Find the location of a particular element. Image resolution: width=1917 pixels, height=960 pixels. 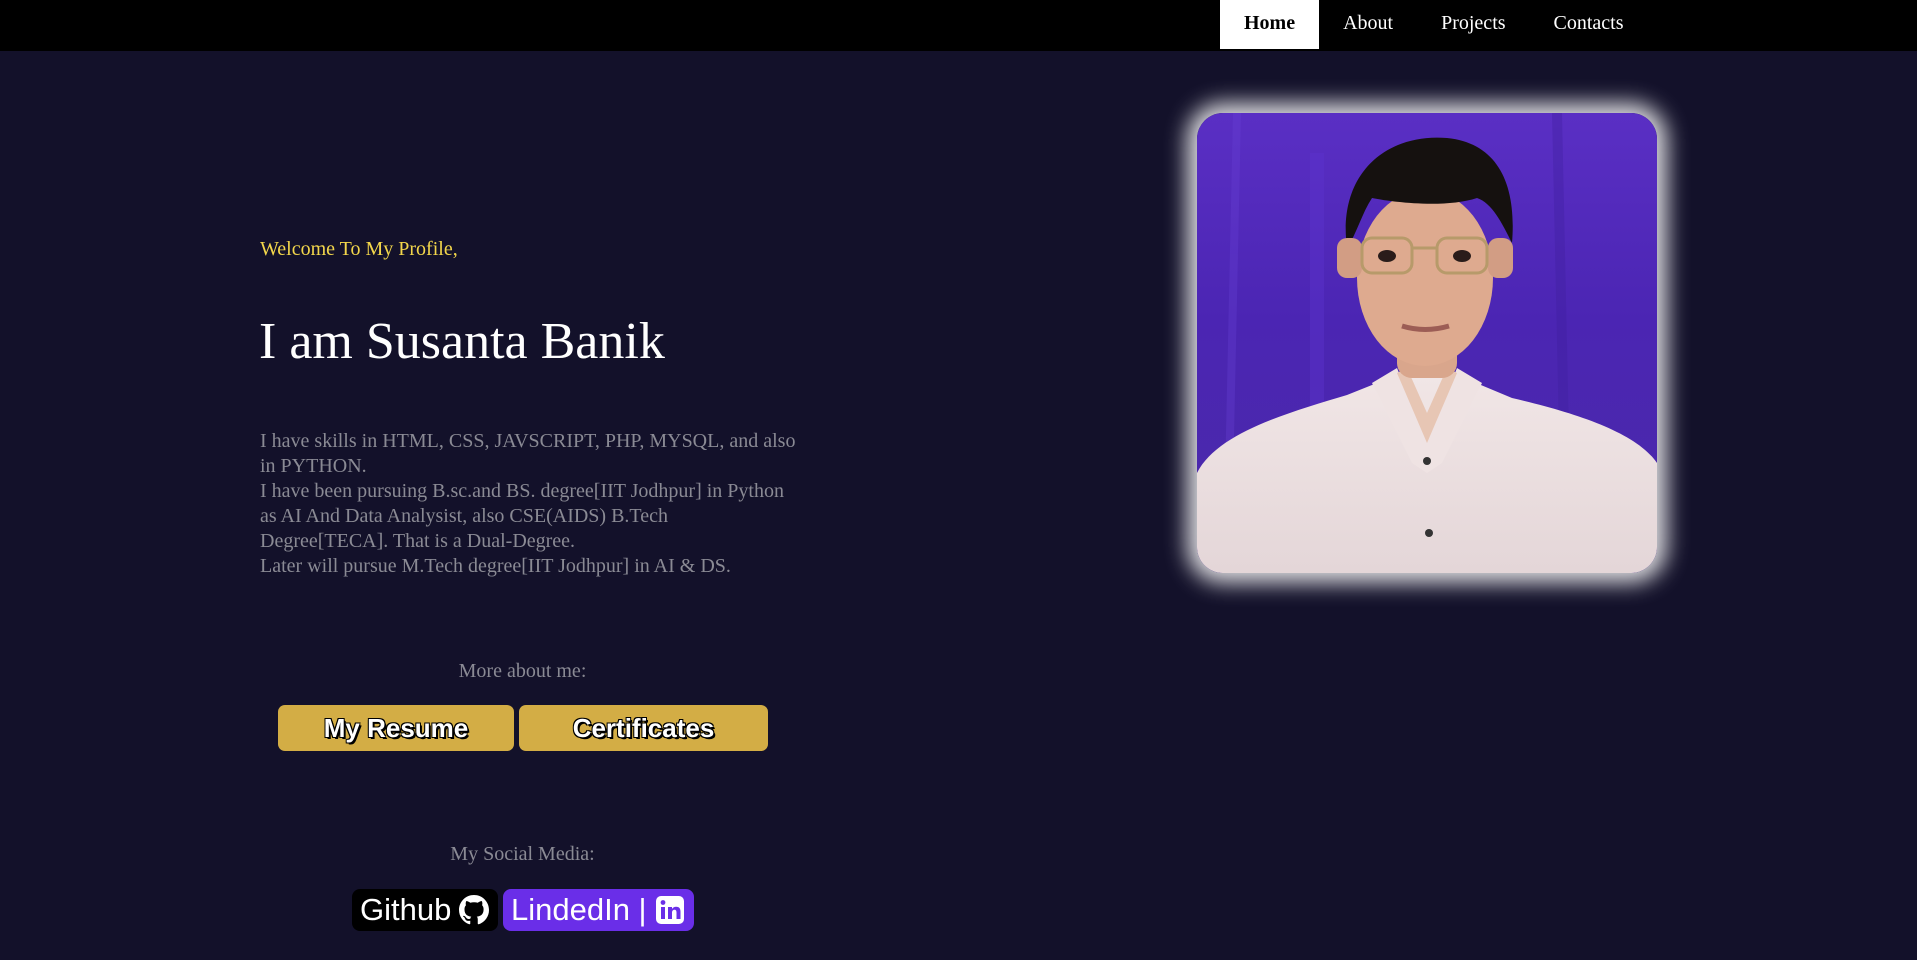

welcome-text: Welcome To My Profile, is located at coordinates (359, 249).